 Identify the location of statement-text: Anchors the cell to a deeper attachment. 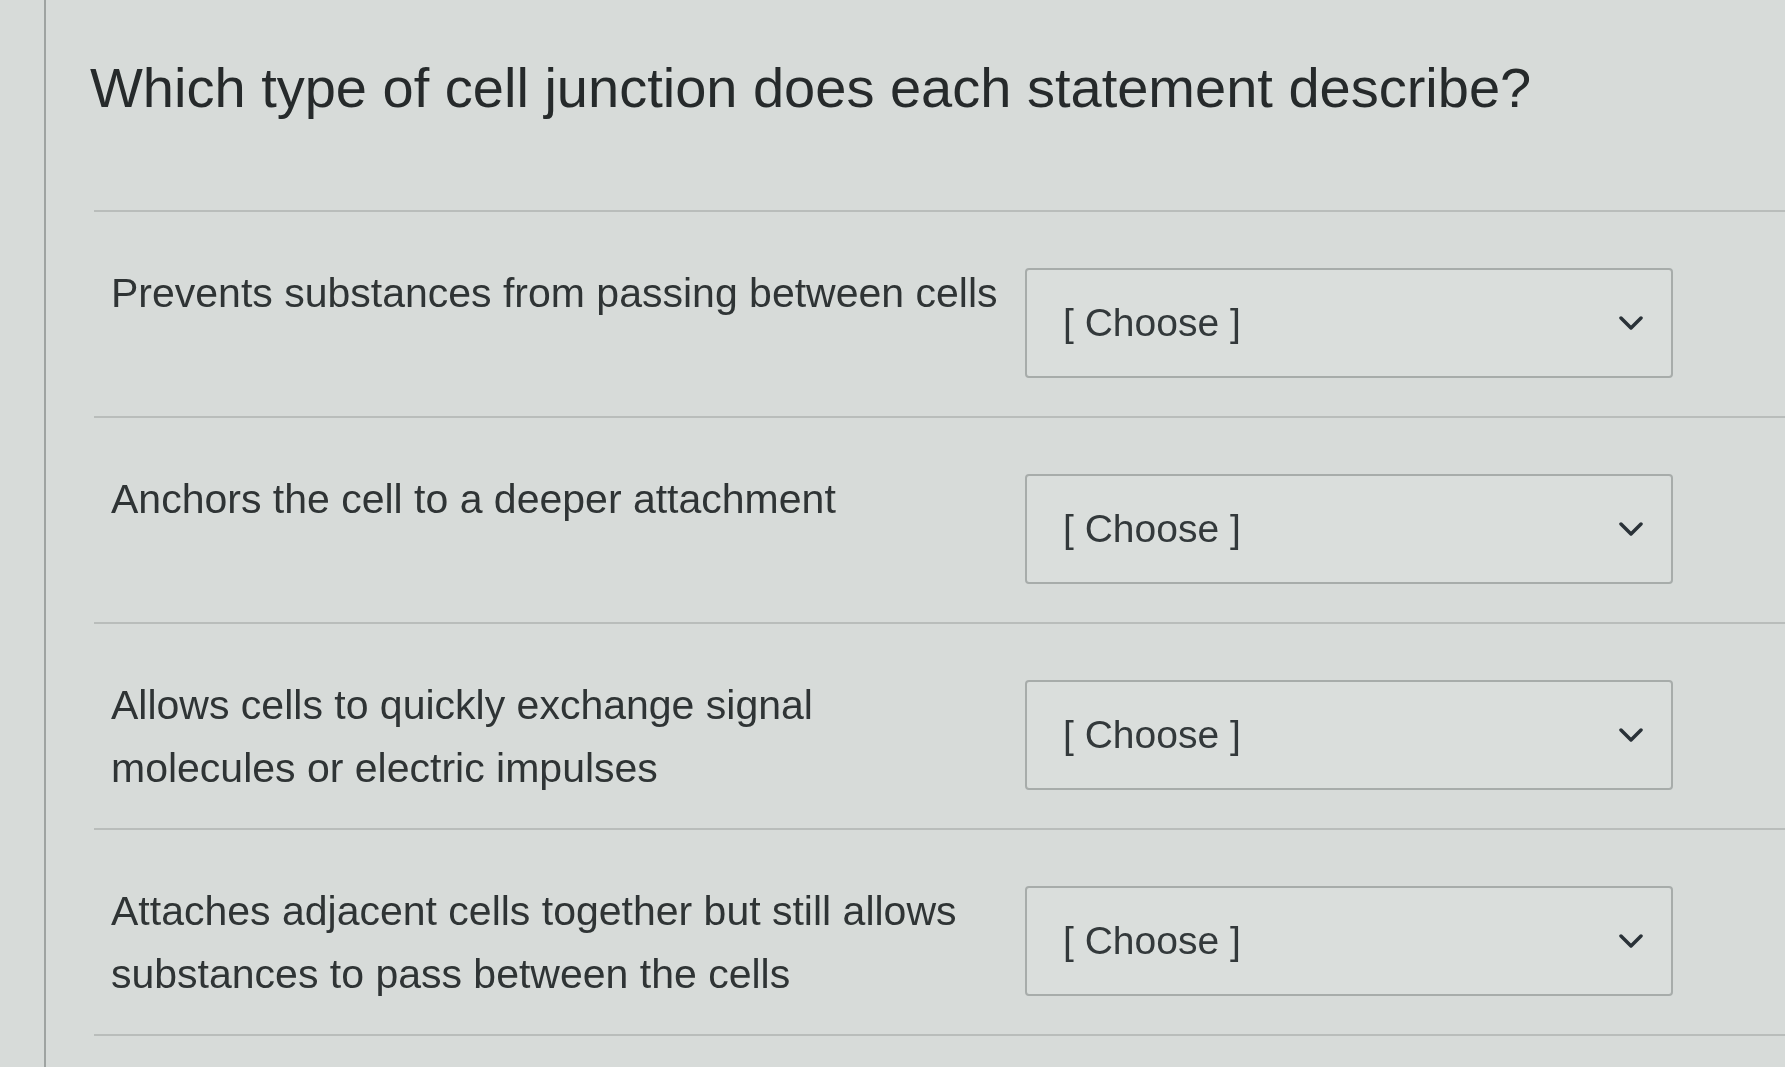
(473, 499).